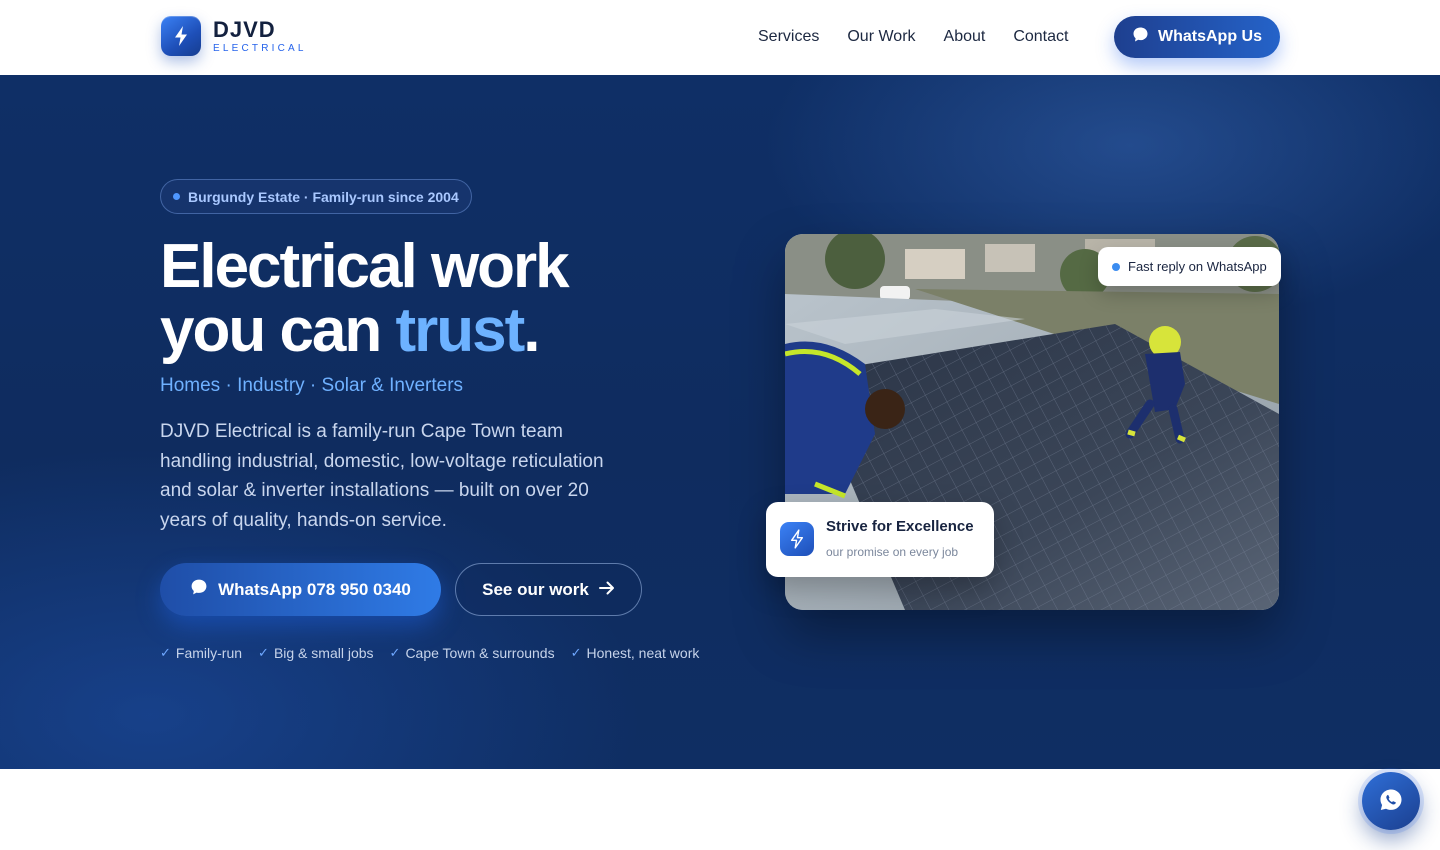 This screenshot has height=850, width=1440. Describe the element at coordinates (365, 266) in the screenshot. I see `headline-line-1: Electrical work` at that location.